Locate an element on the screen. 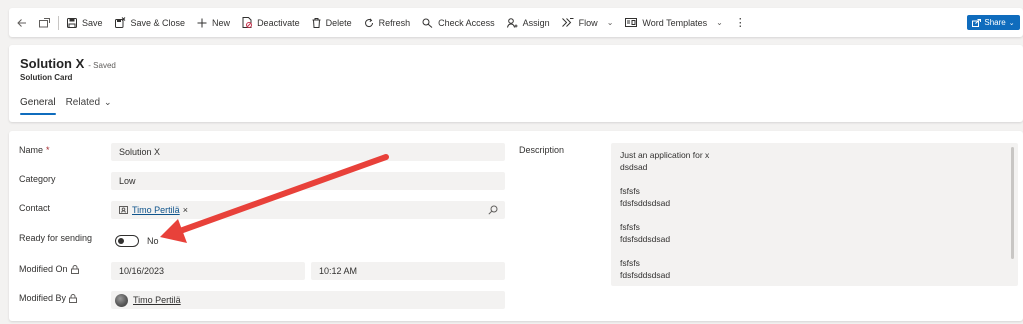 Image resolution: width=1023 pixels, height=324 pixels. assign-person-icon is located at coordinates (512, 22).